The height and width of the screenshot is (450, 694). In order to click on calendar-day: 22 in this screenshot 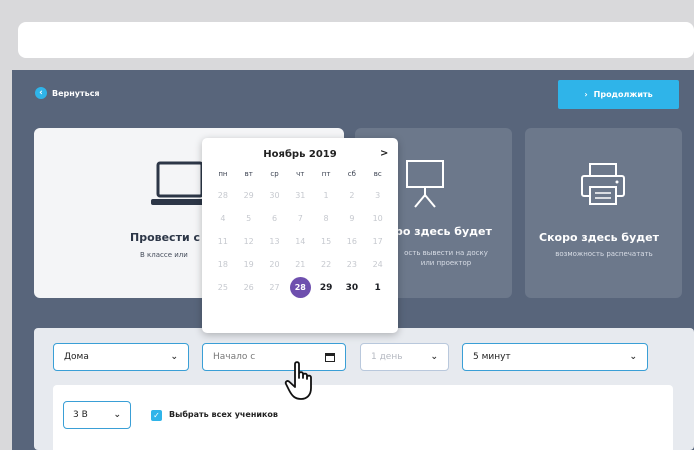, I will do `click(326, 264)`.